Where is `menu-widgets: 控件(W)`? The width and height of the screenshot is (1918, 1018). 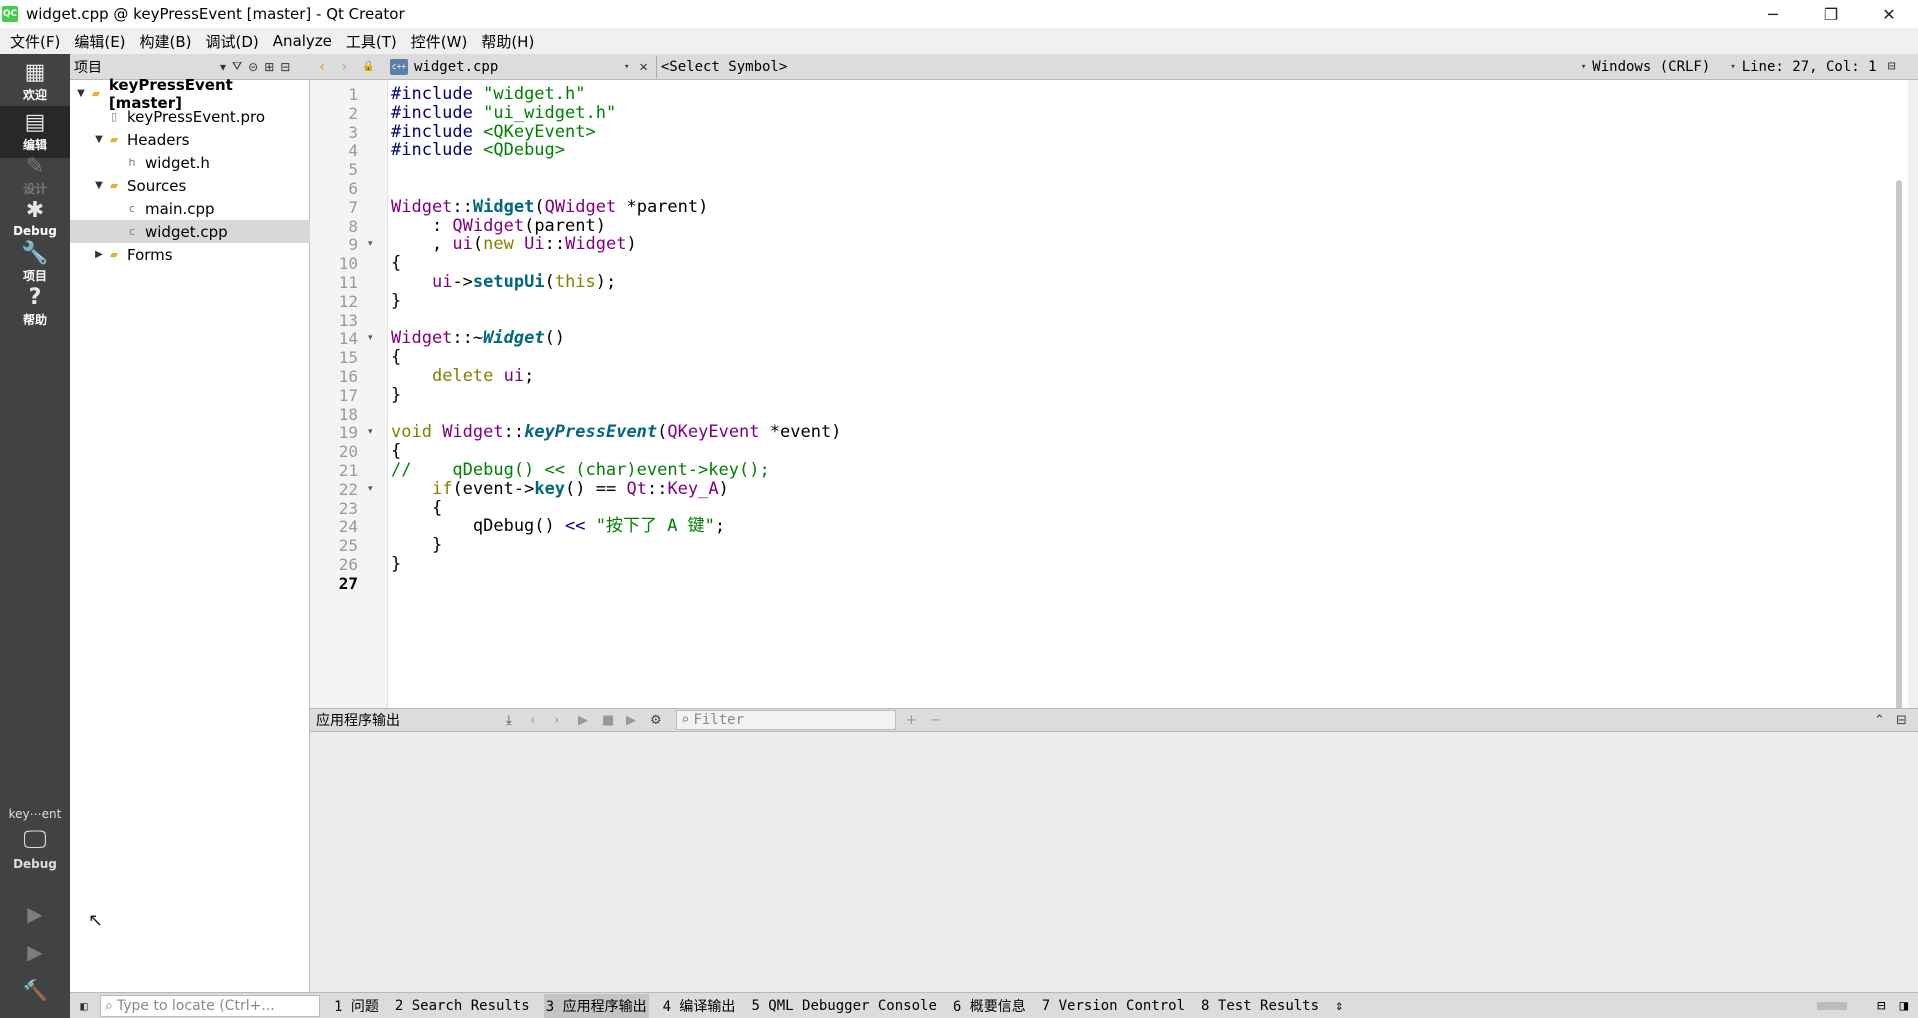 menu-widgets: 控件(W) is located at coordinates (439, 41).